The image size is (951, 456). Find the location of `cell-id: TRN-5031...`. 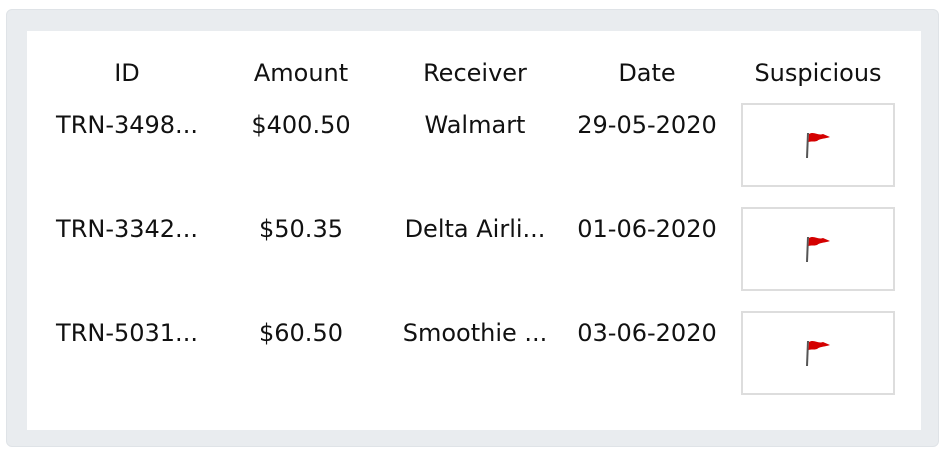

cell-id: TRN-5031... is located at coordinates (127, 353).